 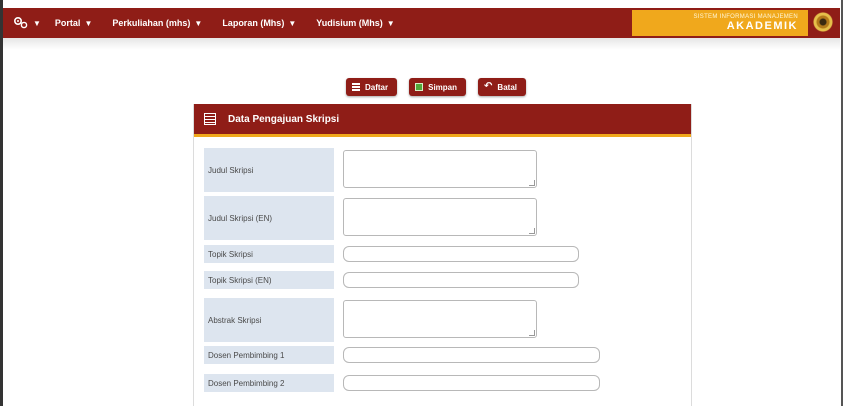 I want to click on nav-laporan: Laporan (Mhs) ▼, so click(x=259, y=23).